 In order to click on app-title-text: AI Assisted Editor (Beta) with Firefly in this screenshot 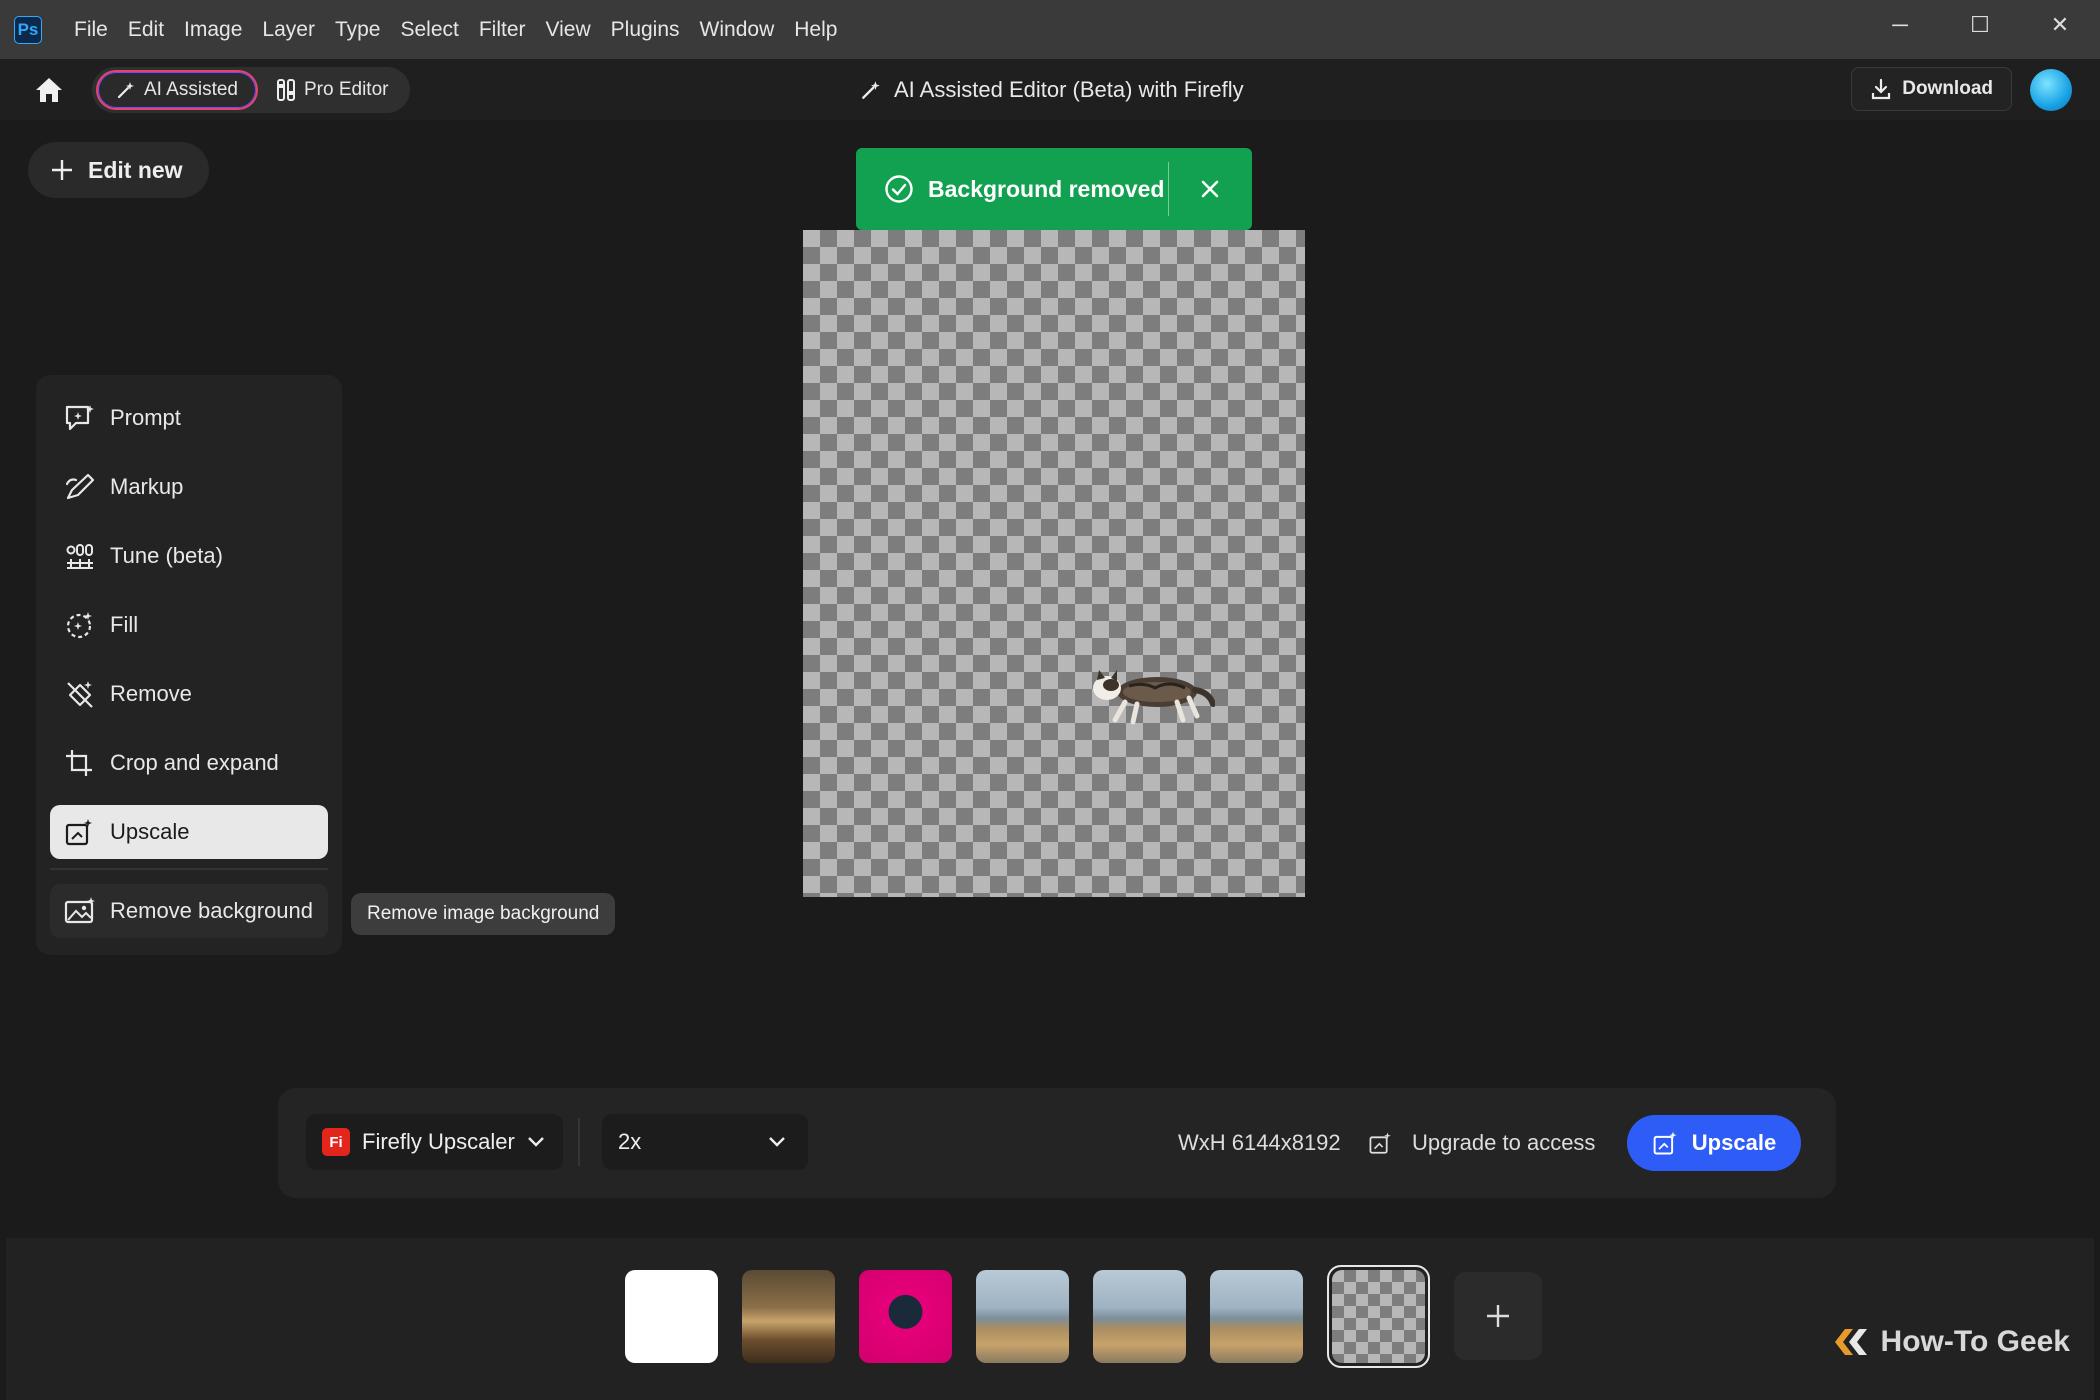, I will do `click(1069, 89)`.